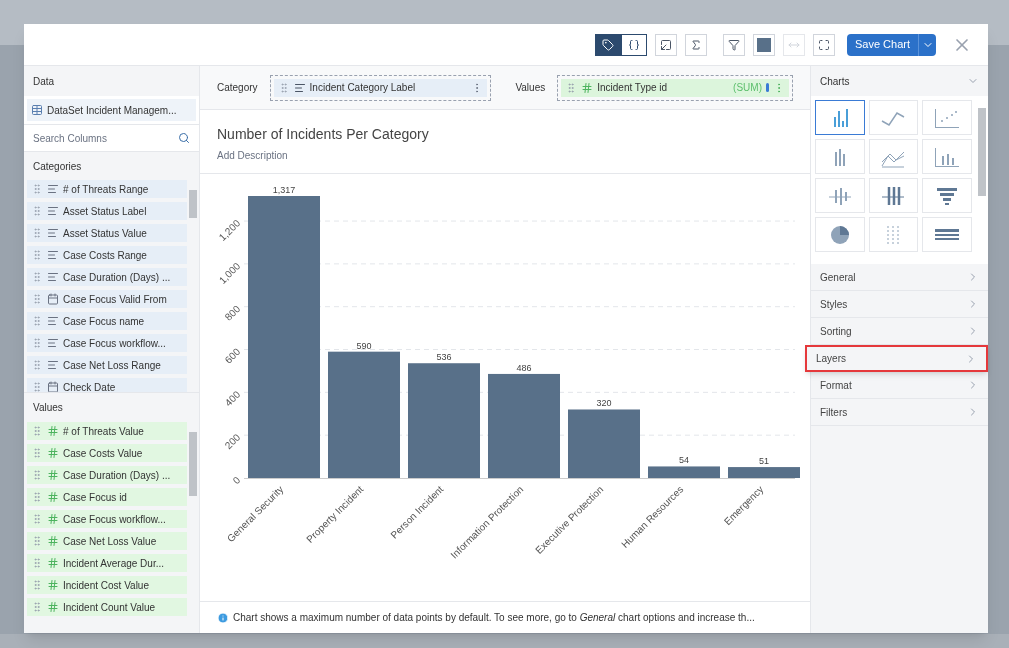 This screenshot has height=648, width=1009. Describe the element at coordinates (747, 88) in the screenshot. I see `aggregation-label: (SUM)` at that location.